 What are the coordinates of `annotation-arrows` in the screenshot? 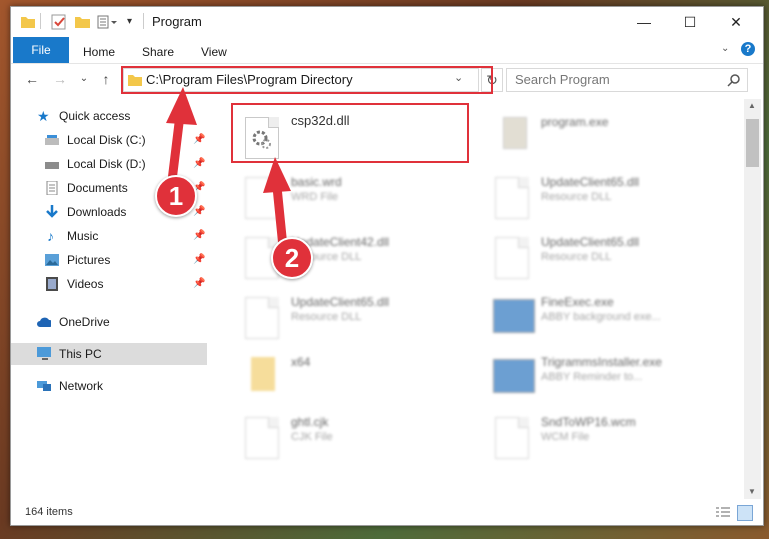 It's located at (228, 169).